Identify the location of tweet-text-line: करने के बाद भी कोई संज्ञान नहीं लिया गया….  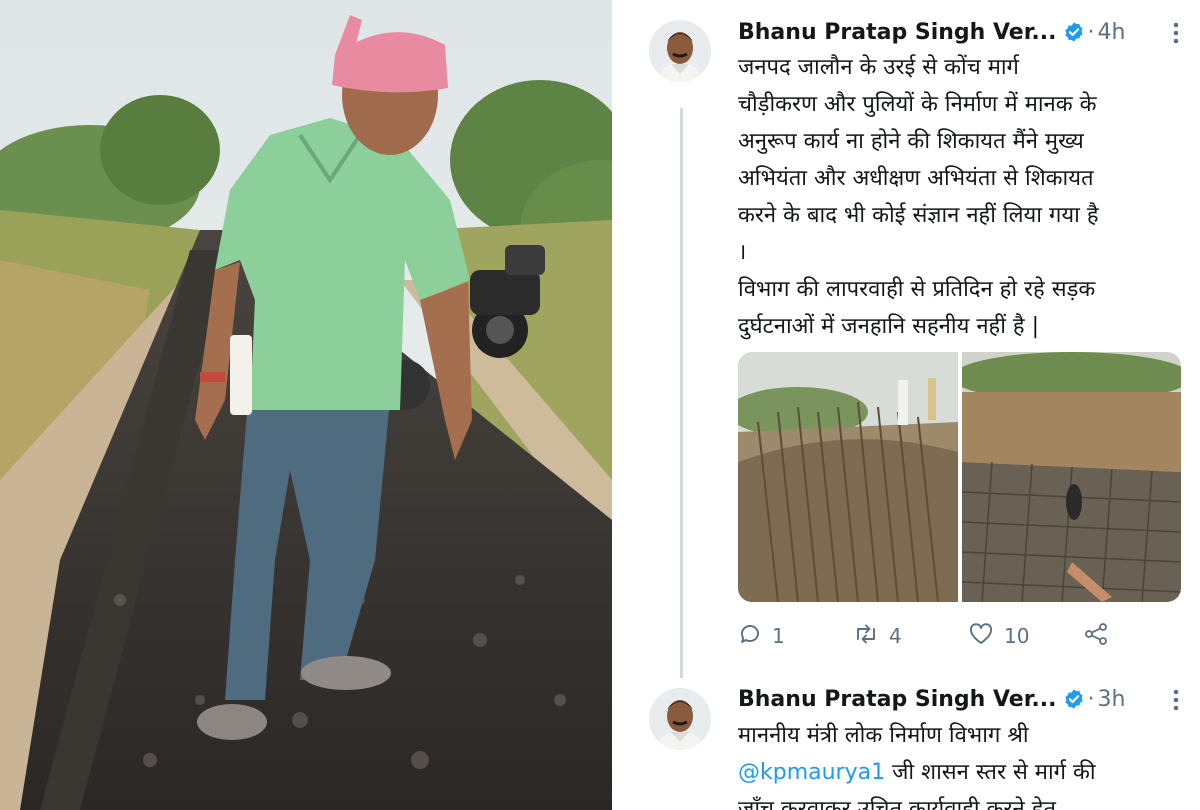
(918, 215).